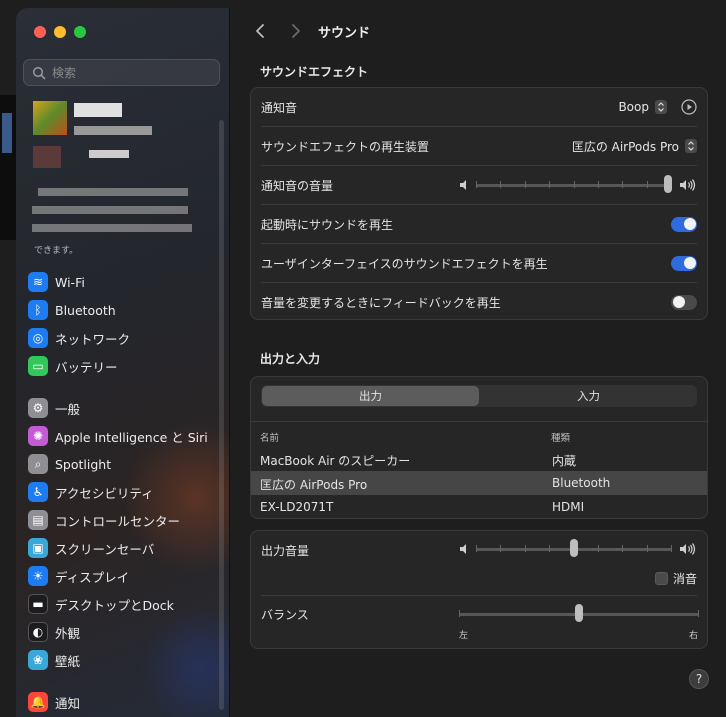  I want to click on alert-volume-label: 通知音の音量, so click(297, 185).